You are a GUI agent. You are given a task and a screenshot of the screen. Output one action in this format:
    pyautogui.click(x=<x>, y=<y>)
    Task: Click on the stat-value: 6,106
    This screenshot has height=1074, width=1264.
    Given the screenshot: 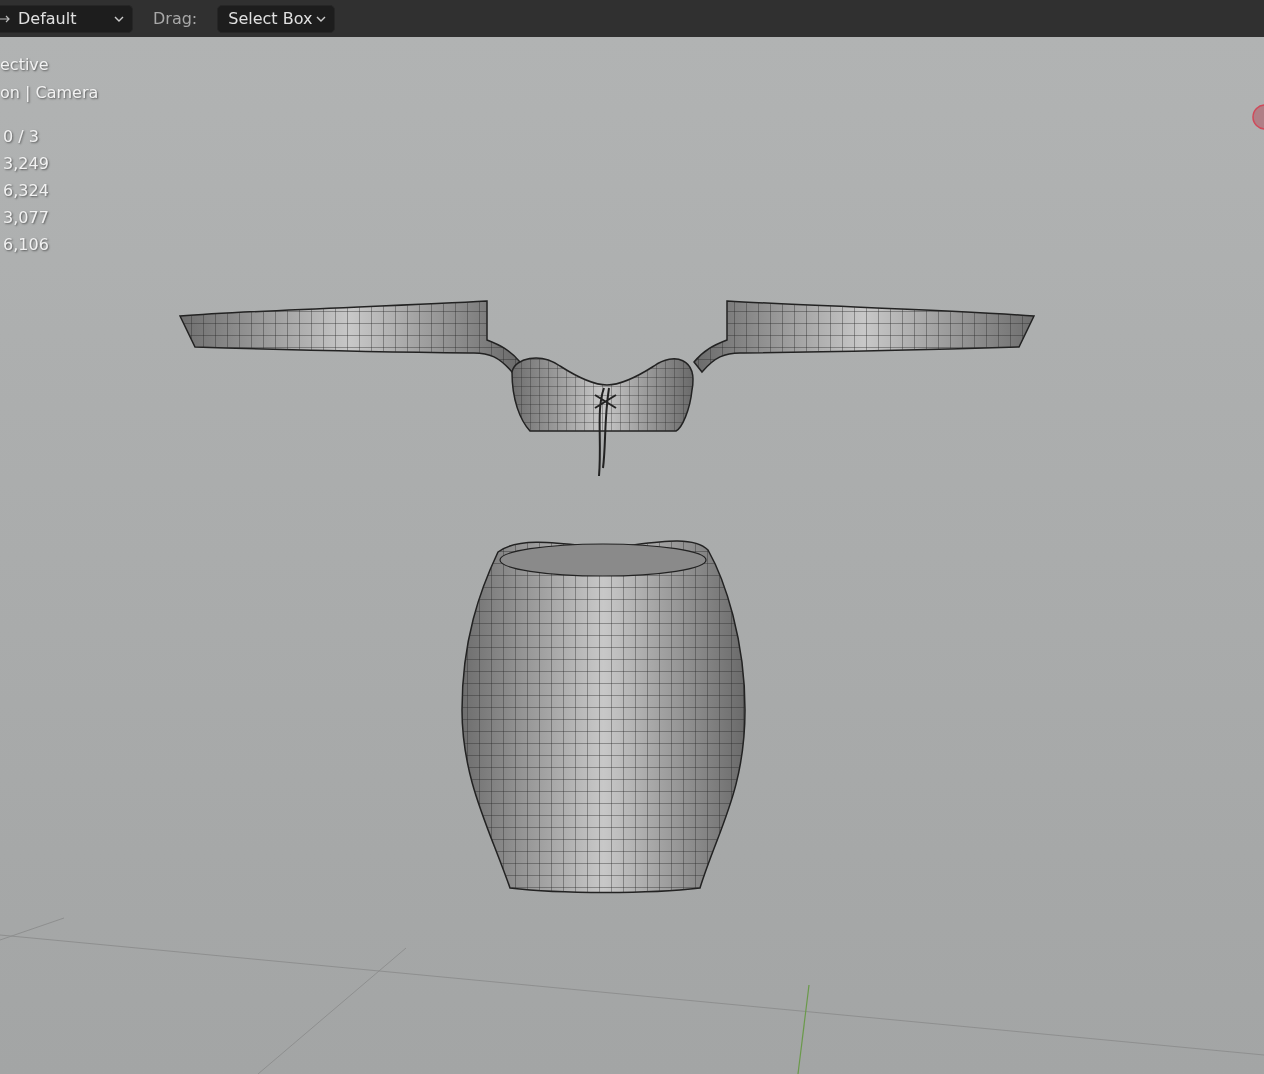 What is the action you would take?
    pyautogui.click(x=25, y=245)
    